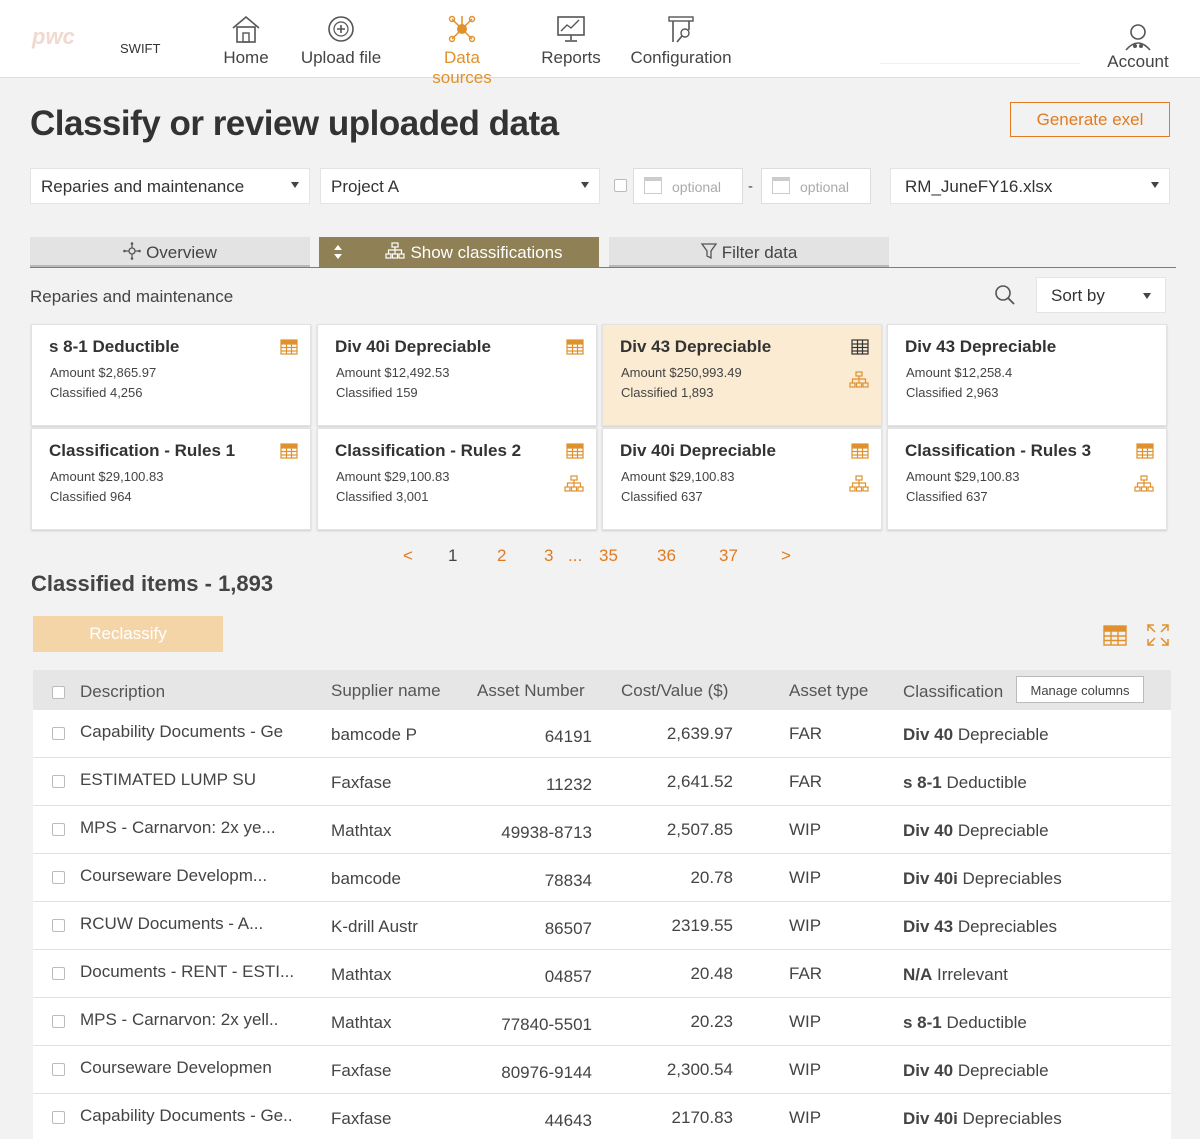 This screenshot has width=1200, height=1139. What do you see at coordinates (452, 556) in the screenshot?
I see `pagination-page-1: 1` at bounding box center [452, 556].